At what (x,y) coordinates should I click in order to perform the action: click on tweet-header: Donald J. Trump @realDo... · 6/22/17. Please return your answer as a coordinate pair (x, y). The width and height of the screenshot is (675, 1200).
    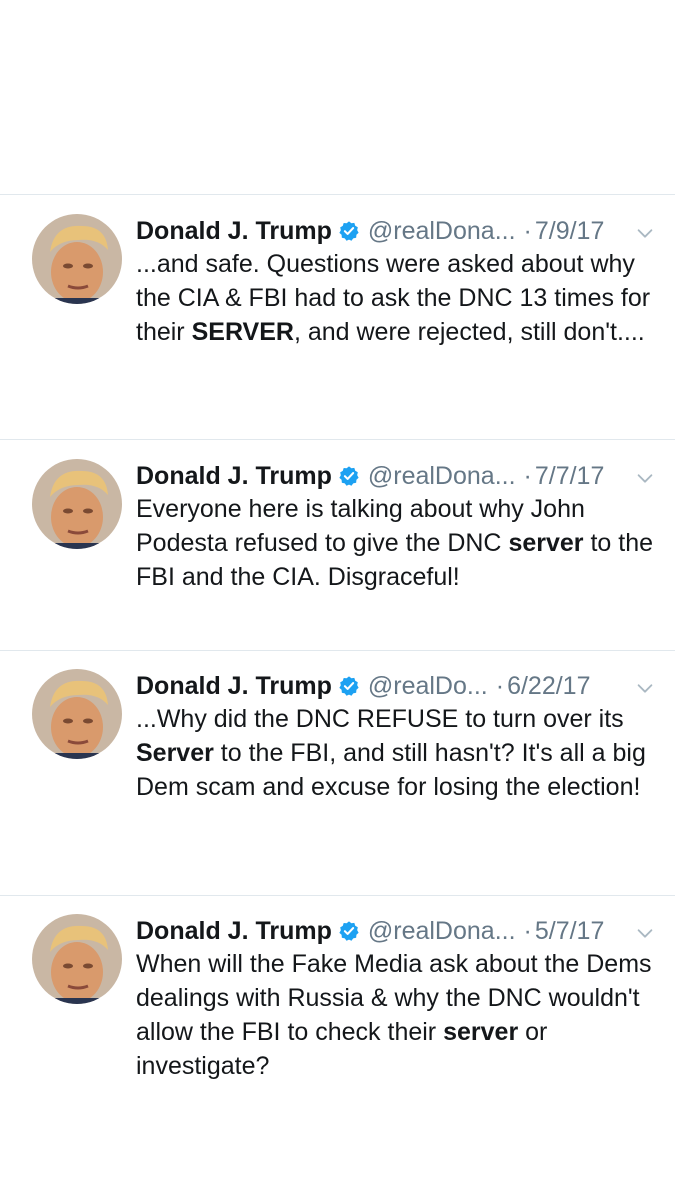
    Looking at the image, I should click on (396, 686).